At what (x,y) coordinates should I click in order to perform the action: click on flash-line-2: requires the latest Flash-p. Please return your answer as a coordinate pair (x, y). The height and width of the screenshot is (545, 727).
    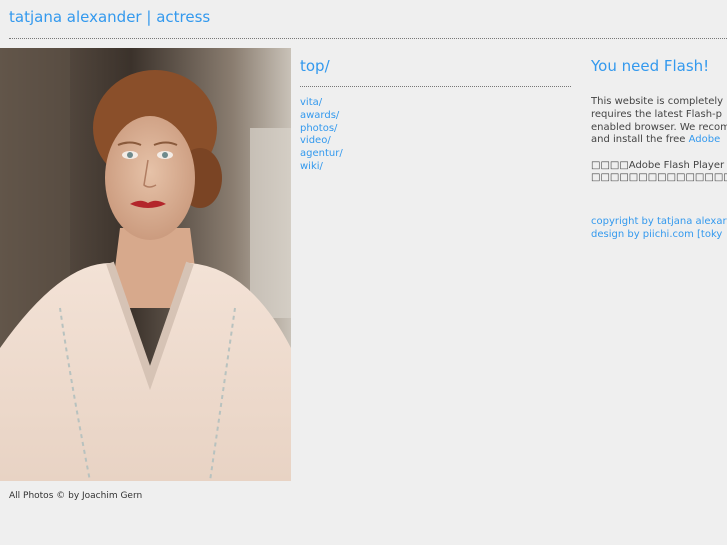
    Looking at the image, I should click on (656, 114).